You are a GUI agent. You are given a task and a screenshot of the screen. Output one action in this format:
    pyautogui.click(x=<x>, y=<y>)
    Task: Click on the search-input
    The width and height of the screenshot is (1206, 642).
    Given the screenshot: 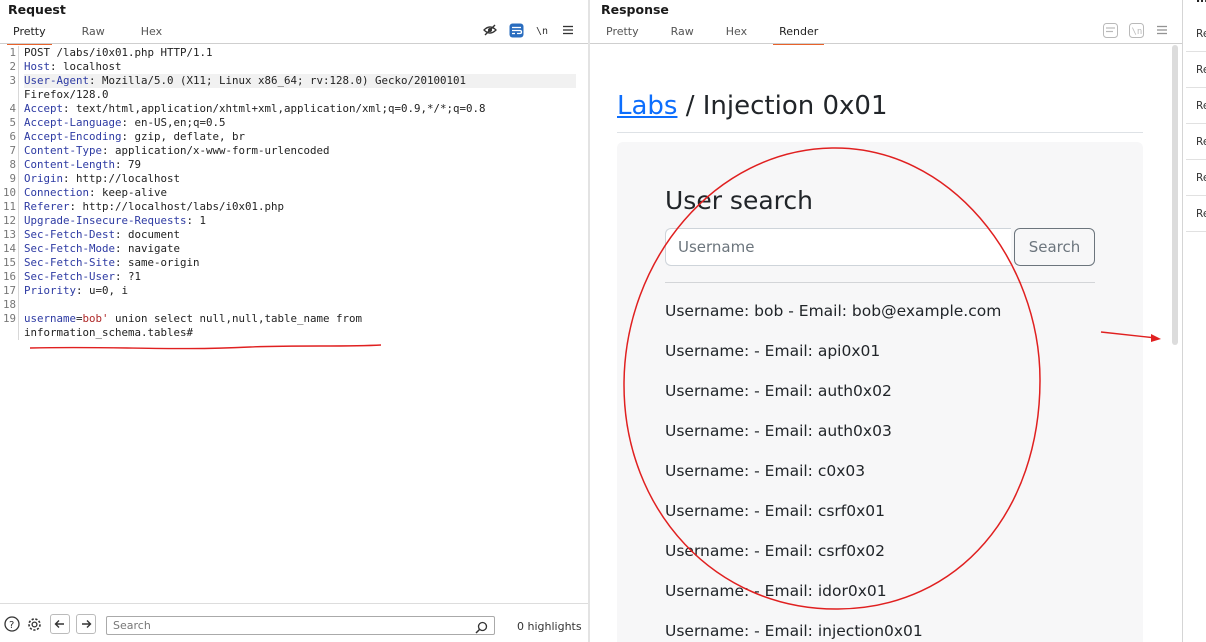 What is the action you would take?
    pyautogui.click(x=300, y=625)
    